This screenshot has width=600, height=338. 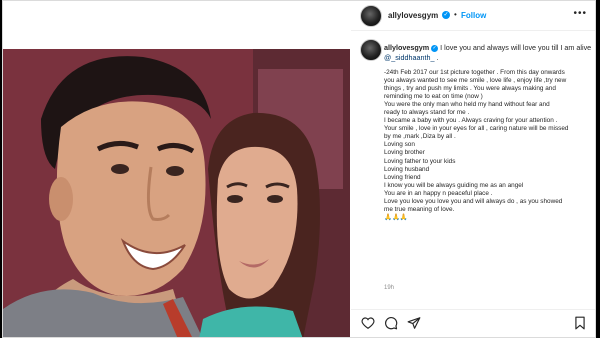 What do you see at coordinates (473, 323) in the screenshot?
I see `post-actions-bar` at bounding box center [473, 323].